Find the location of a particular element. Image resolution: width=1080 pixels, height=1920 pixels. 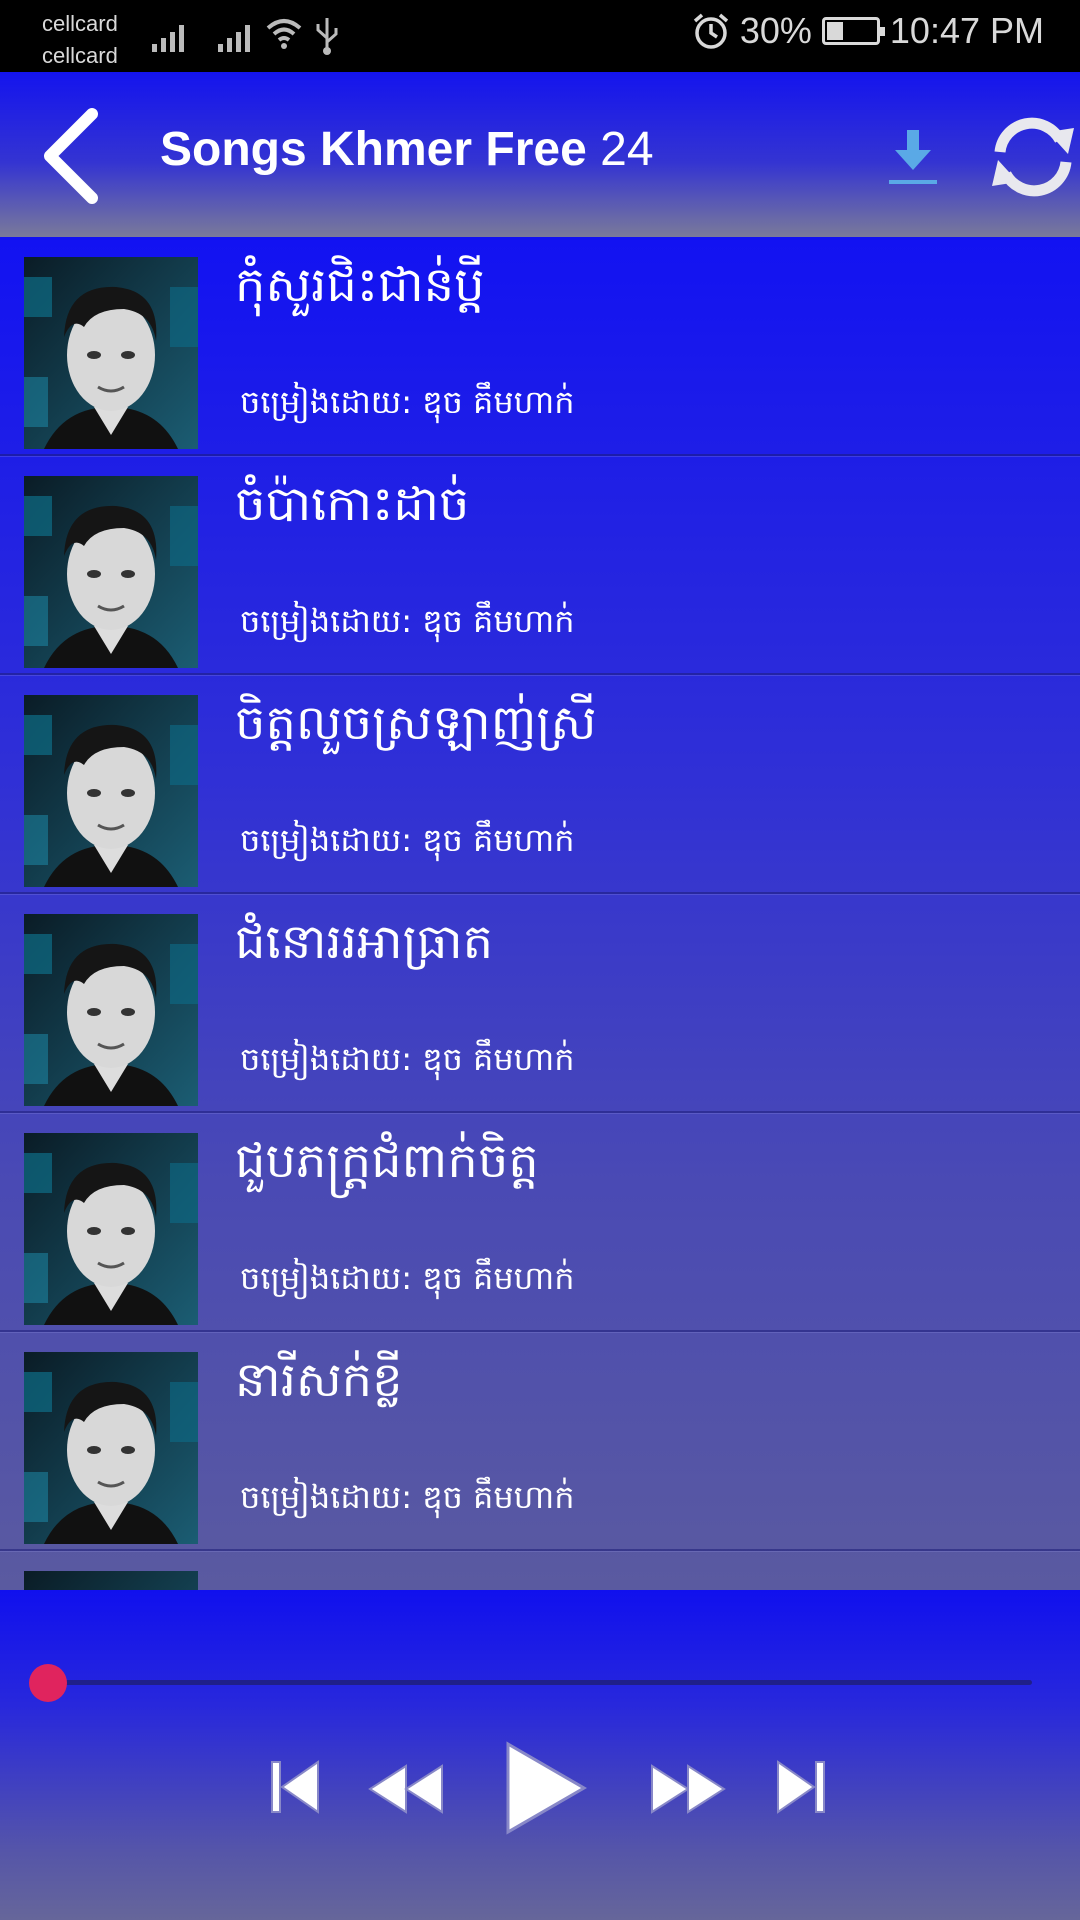

song-list-item: ជំនោររអាធ្រាតចម្រៀងដោយ: ឌុច គឹមហាក់ is located at coordinates (540, 1003).